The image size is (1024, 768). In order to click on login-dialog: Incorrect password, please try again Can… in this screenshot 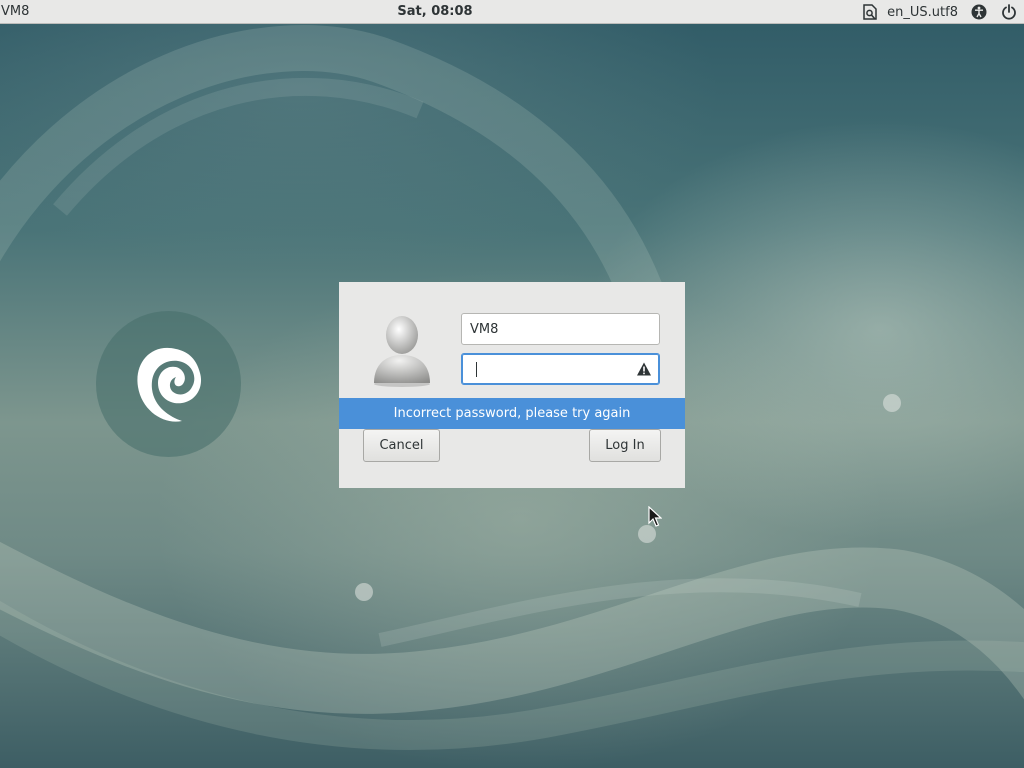, I will do `click(512, 385)`.